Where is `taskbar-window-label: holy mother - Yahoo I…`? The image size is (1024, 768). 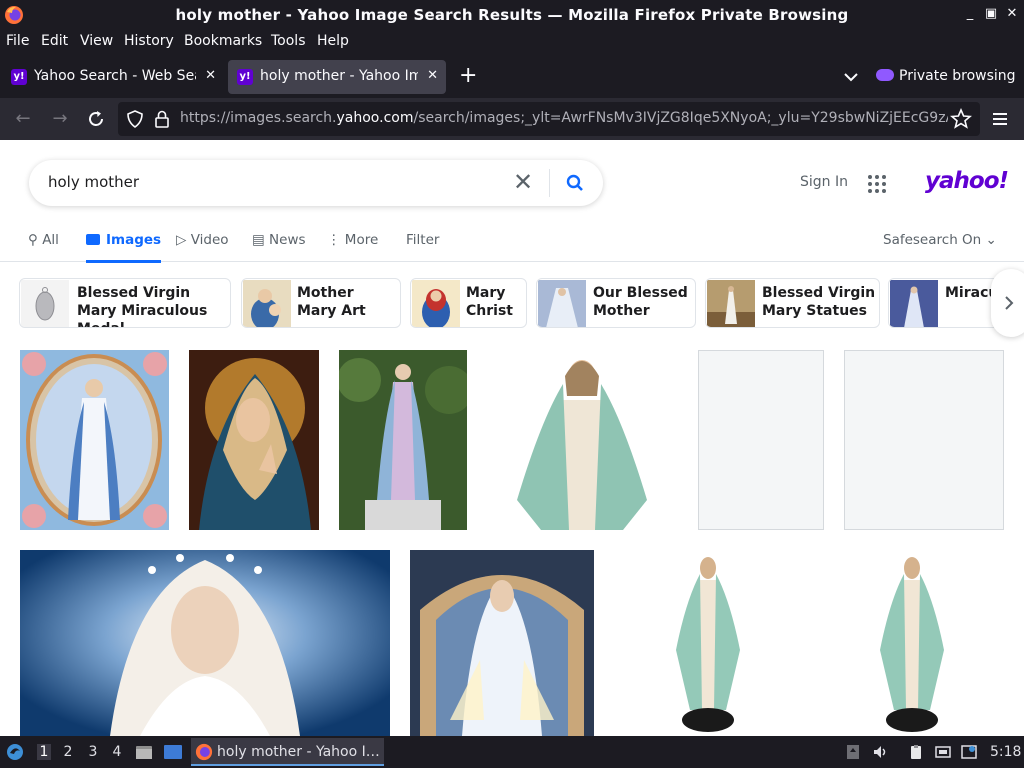 taskbar-window-label: holy mother - Yahoo I… is located at coordinates (298, 752).